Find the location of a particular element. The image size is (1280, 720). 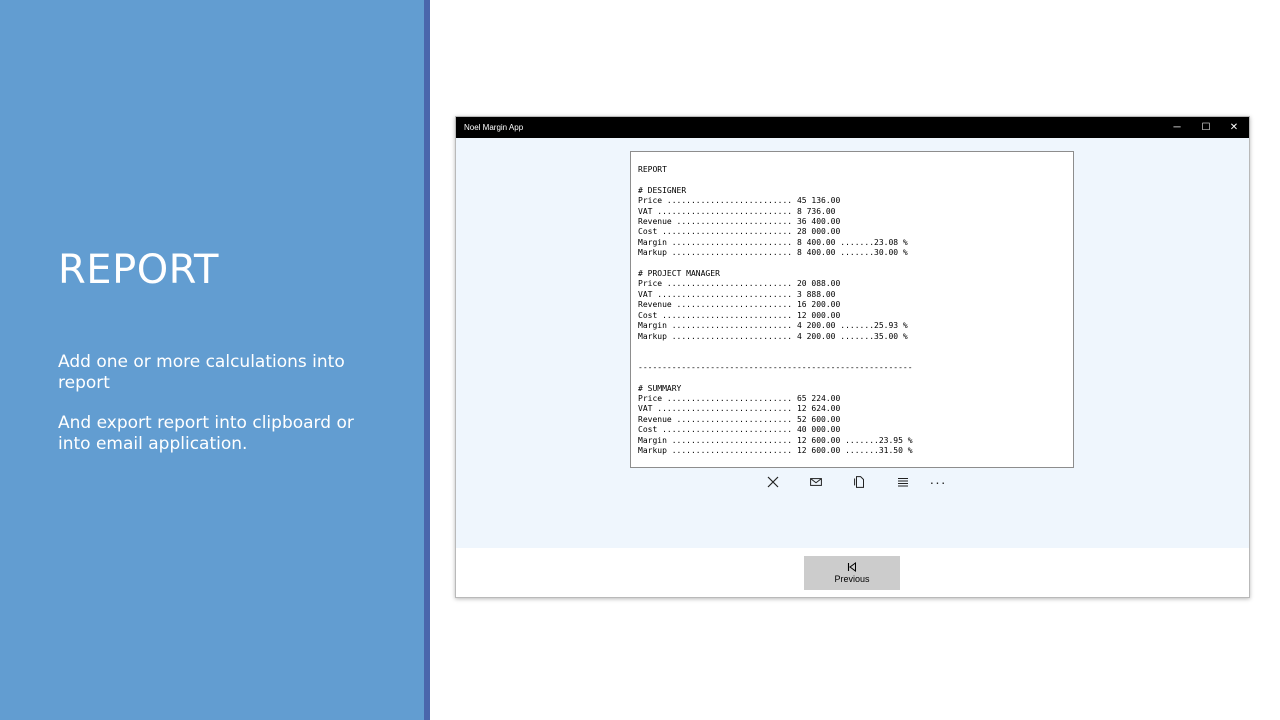

footer-bar: Previous is located at coordinates (852, 572).